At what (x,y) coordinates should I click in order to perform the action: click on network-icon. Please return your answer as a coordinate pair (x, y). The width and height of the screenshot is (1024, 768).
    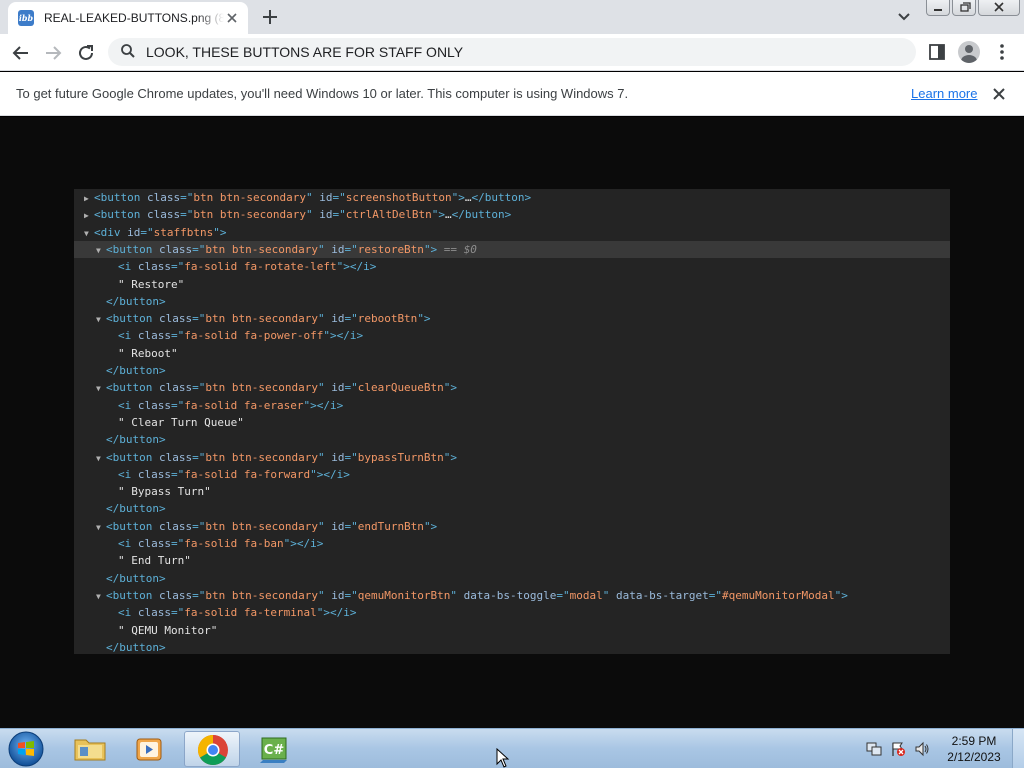
    Looking at the image, I should click on (874, 749).